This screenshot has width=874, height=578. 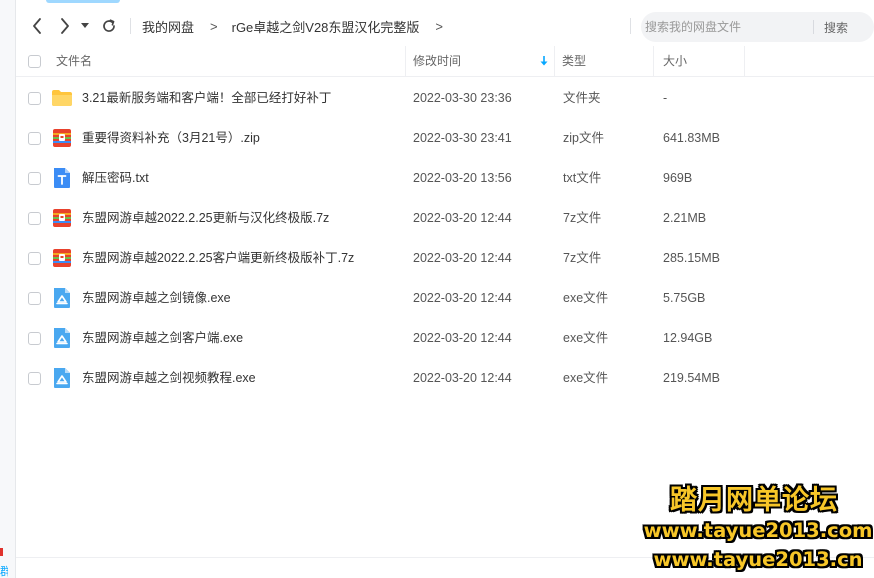 What do you see at coordinates (727, 27) in the screenshot?
I see `search-input` at bounding box center [727, 27].